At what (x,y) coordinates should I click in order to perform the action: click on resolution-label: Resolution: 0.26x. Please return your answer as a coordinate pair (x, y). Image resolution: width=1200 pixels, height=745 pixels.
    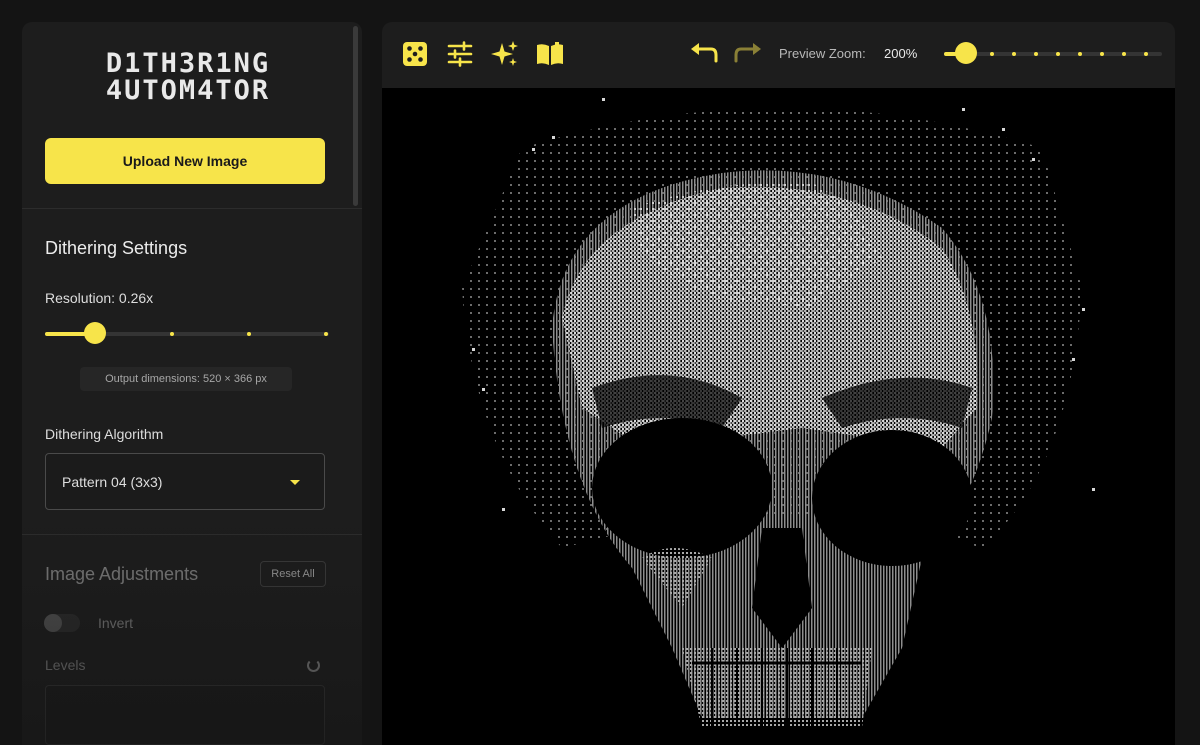
    Looking at the image, I should click on (99, 298).